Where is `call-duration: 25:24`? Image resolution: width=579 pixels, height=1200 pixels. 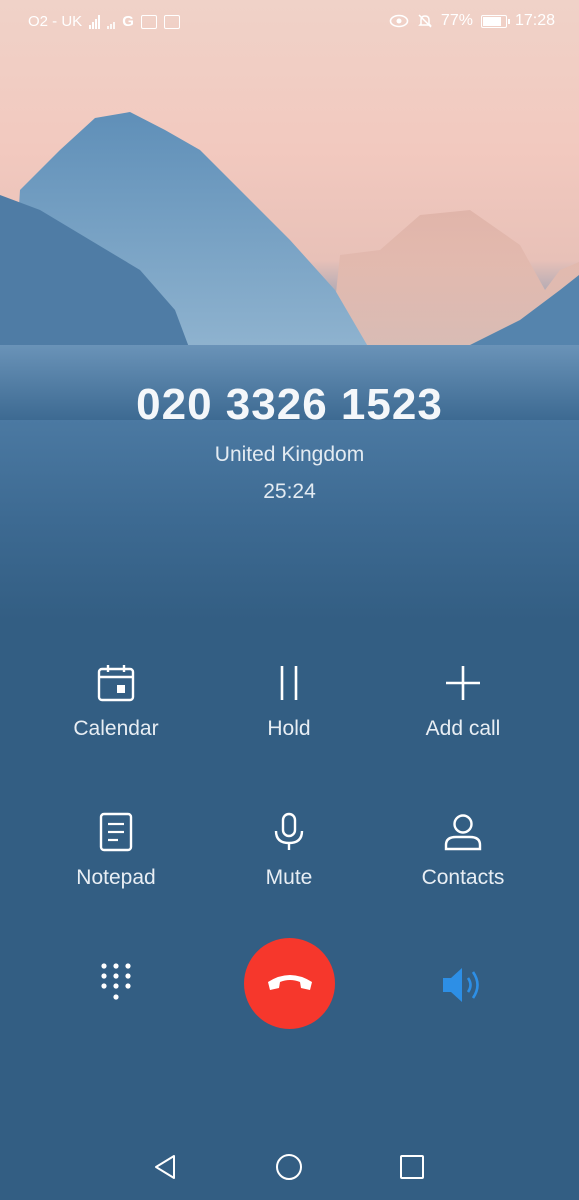 call-duration: 25:24 is located at coordinates (289, 491).